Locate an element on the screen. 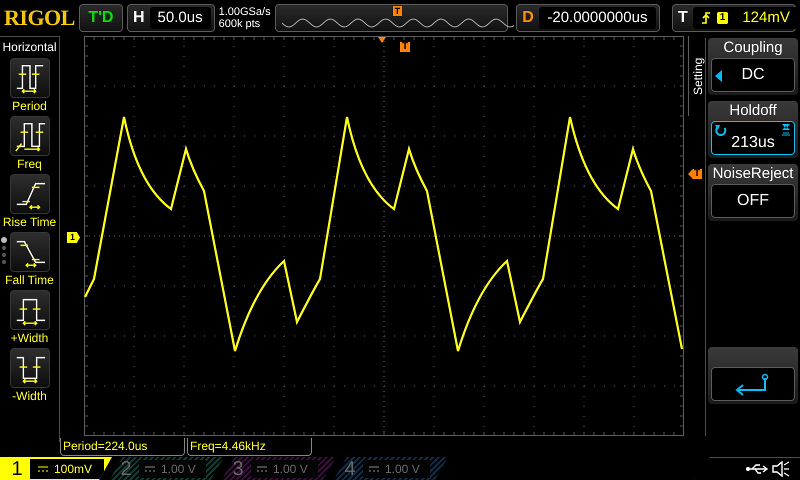 This screenshot has width=800, height=480. measure-label: Period is located at coordinates (29, 106).